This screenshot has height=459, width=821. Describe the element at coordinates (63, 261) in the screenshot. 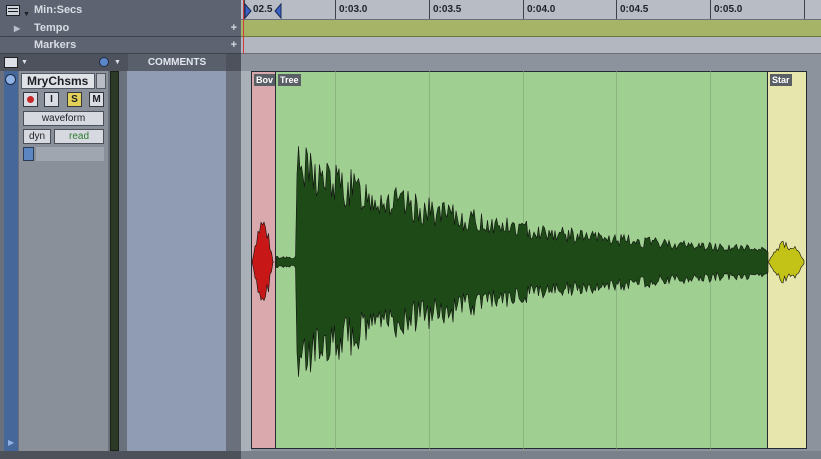

I see `track-panel: MryChsms I S M waveform dyn read` at that location.